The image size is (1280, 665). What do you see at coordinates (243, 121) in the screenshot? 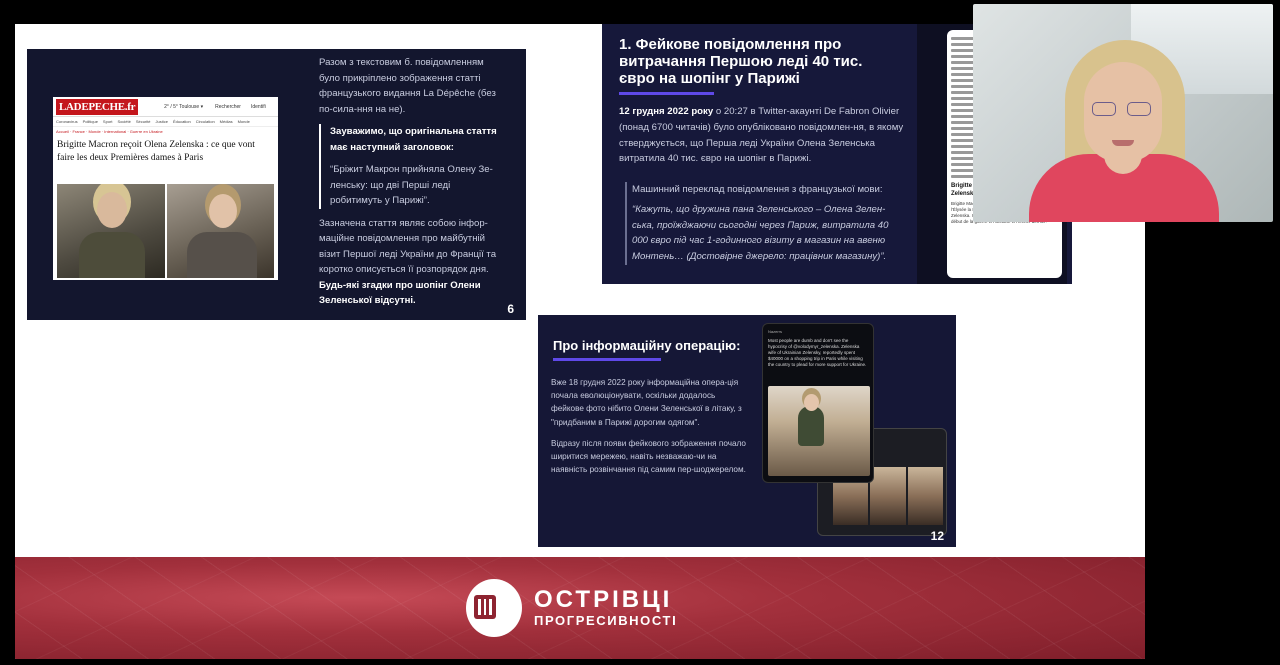
I see `nav-item: Monde` at bounding box center [243, 121].